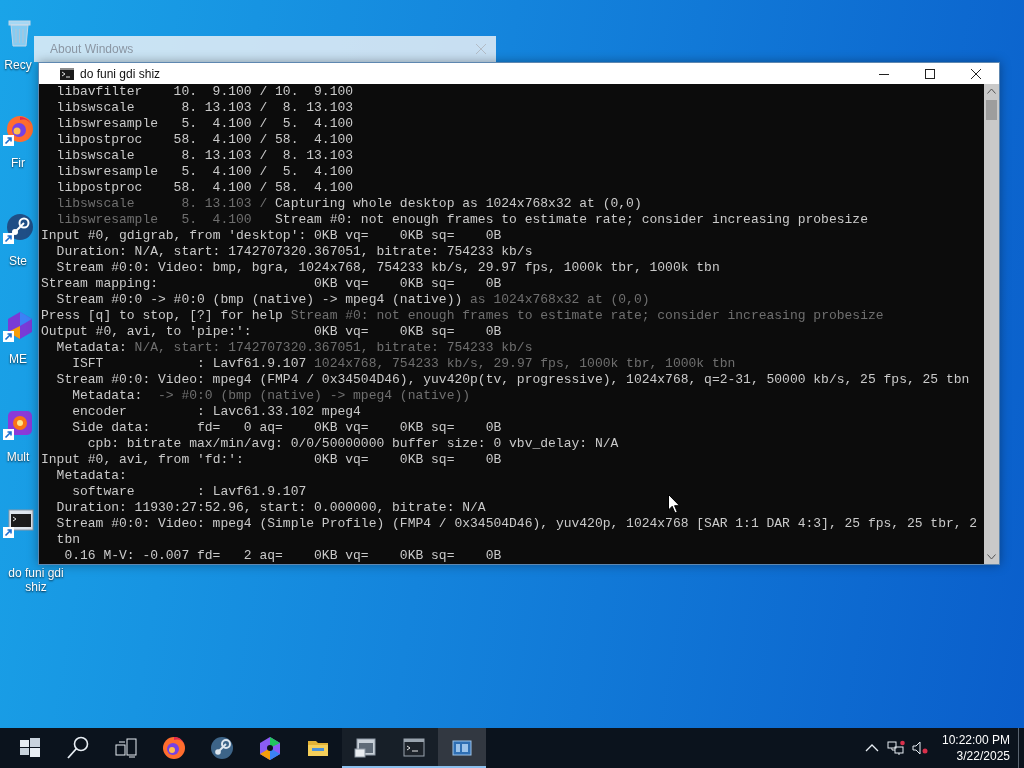 The height and width of the screenshot is (768, 1024). Describe the element at coordinates (18, 359) in the screenshot. I see `desktop-icon-label: ME` at that location.